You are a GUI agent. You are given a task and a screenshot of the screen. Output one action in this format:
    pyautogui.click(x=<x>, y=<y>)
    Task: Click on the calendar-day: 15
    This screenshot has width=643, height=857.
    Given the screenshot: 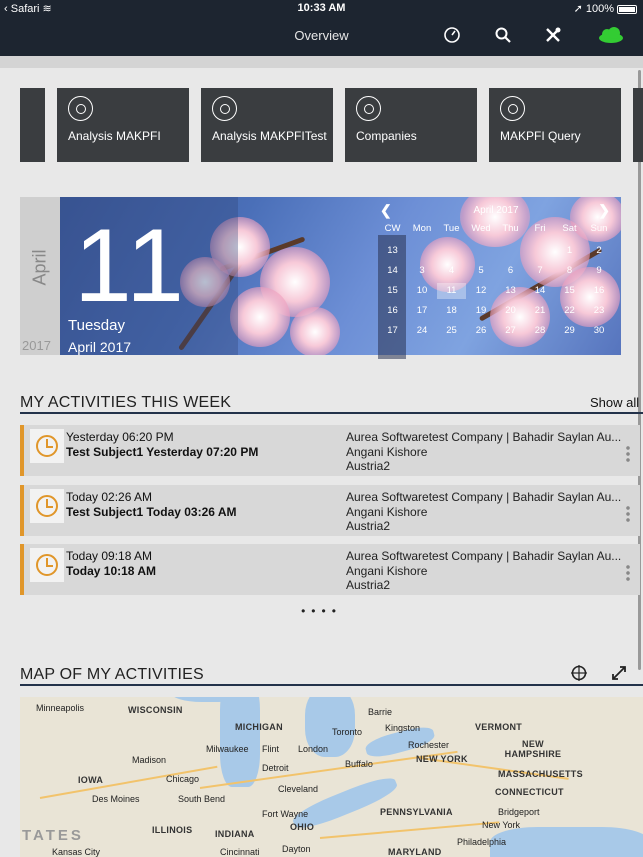 What is the action you would take?
    pyautogui.click(x=569, y=291)
    